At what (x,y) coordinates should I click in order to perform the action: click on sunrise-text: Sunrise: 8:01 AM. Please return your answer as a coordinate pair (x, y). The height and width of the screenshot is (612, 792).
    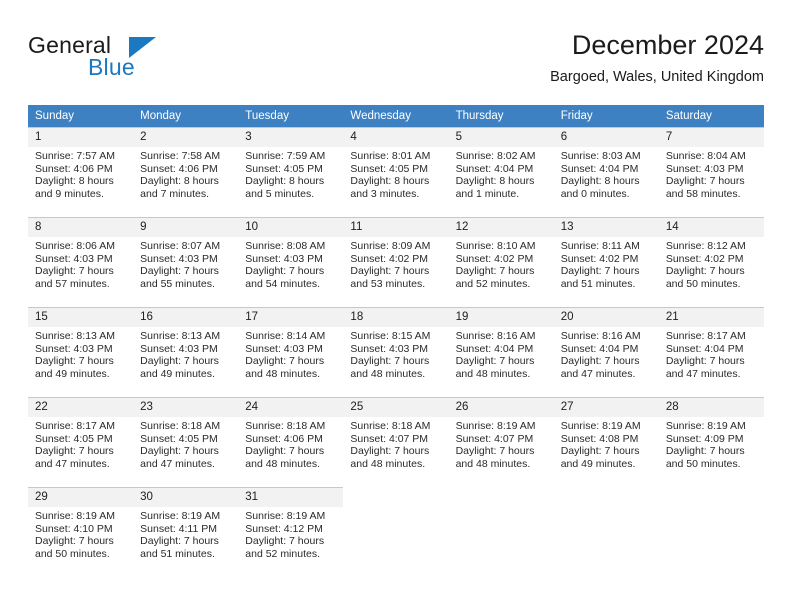
    Looking at the image, I should click on (390, 156).